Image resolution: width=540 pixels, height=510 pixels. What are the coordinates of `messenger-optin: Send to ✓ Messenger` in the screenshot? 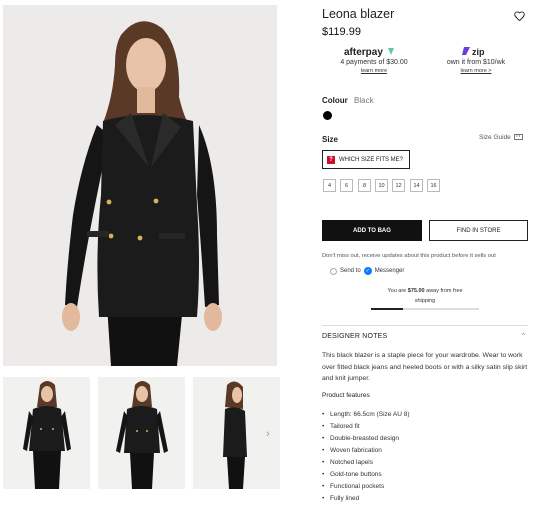 It's located at (367, 271).